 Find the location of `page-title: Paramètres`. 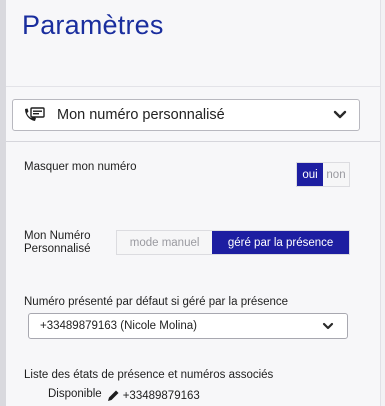

page-title: Paramètres is located at coordinates (93, 25).